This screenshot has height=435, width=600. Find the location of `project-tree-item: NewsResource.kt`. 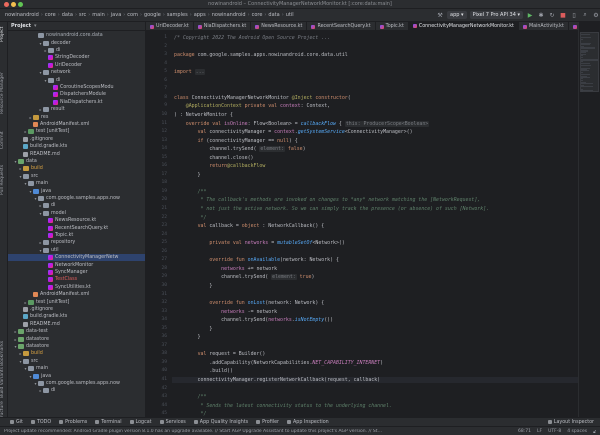

project-tree-item: NewsResource.kt is located at coordinates (76, 220).